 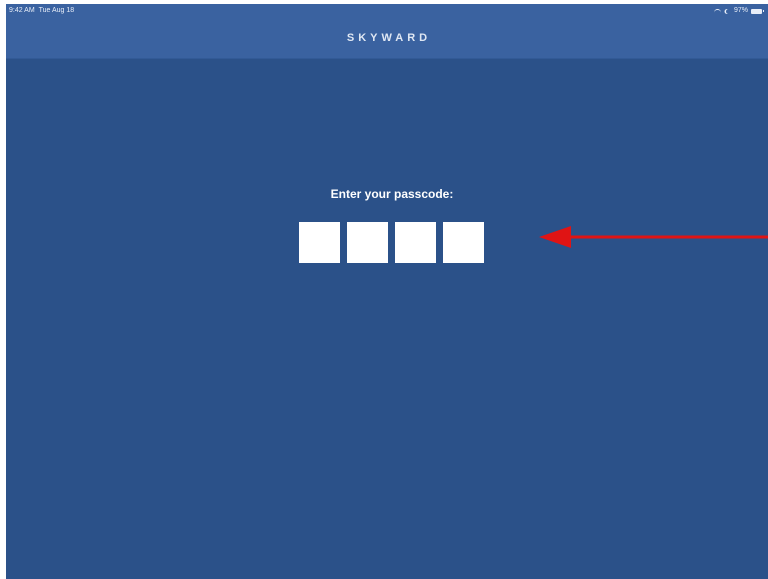 I want to click on red-arrow-annotation, so click(x=653, y=237).